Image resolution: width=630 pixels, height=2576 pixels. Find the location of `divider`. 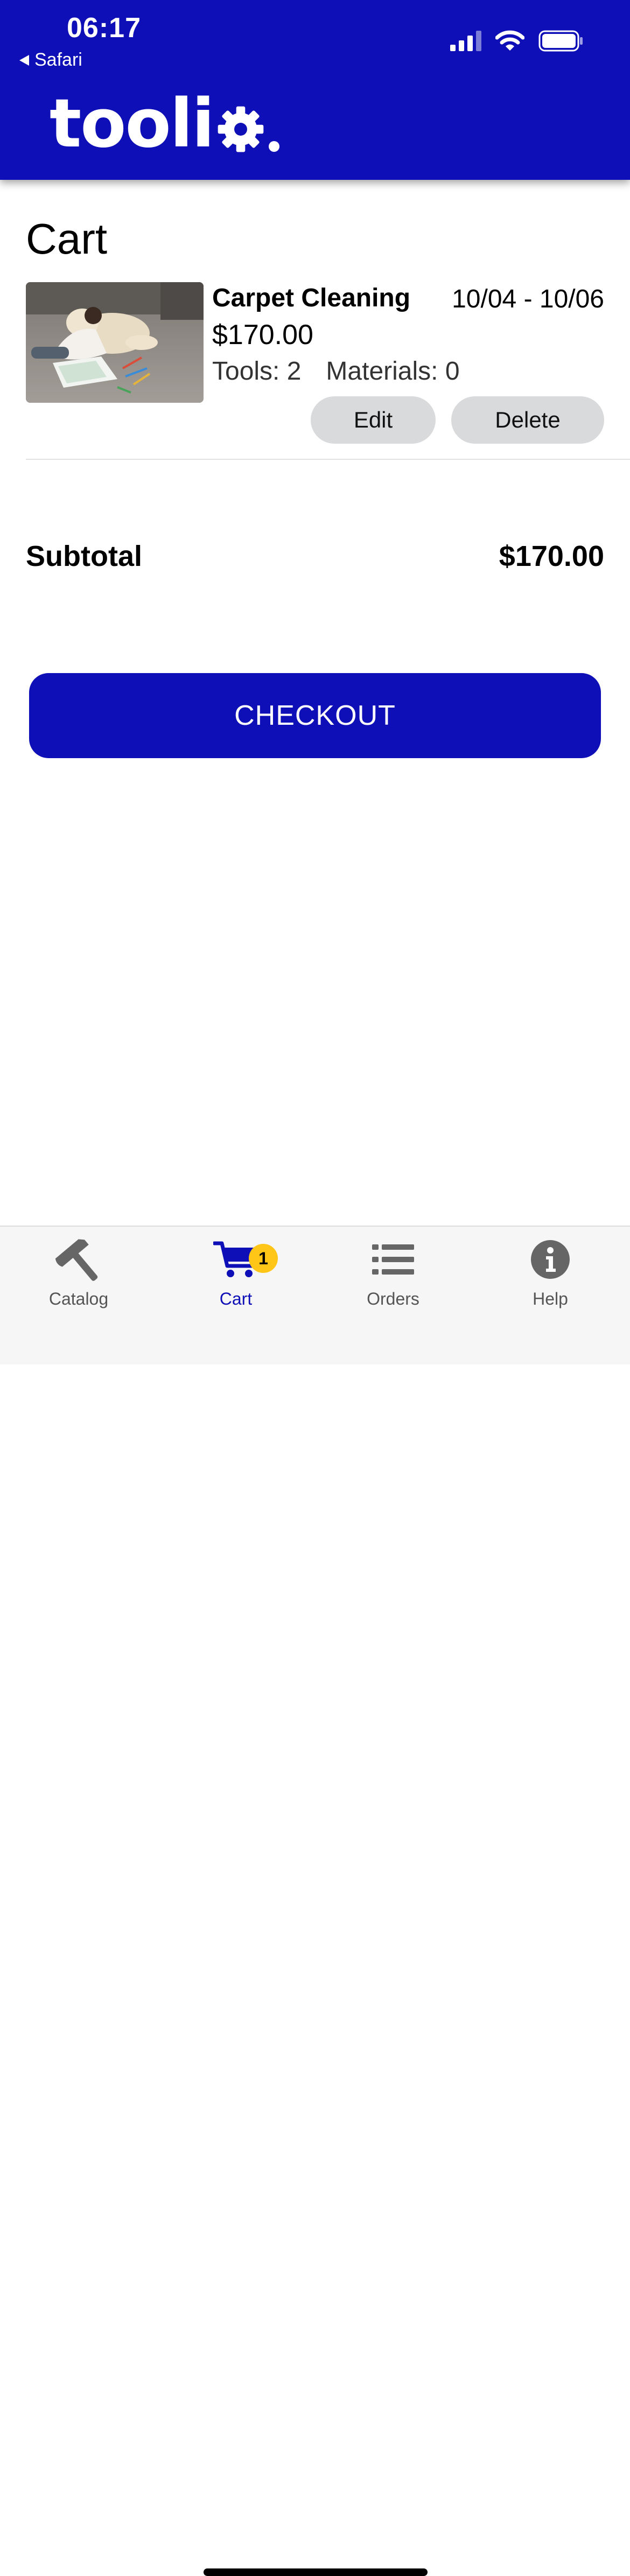

divider is located at coordinates (328, 459).